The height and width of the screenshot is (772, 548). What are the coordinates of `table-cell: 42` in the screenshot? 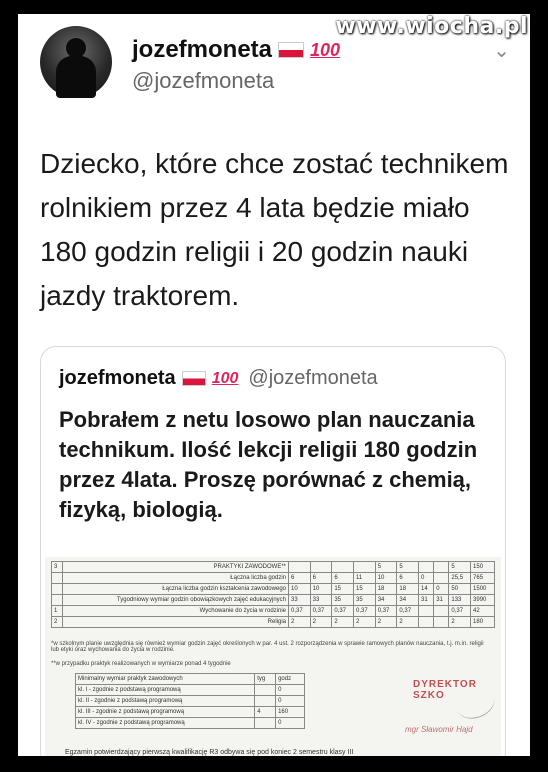 It's located at (482, 611).